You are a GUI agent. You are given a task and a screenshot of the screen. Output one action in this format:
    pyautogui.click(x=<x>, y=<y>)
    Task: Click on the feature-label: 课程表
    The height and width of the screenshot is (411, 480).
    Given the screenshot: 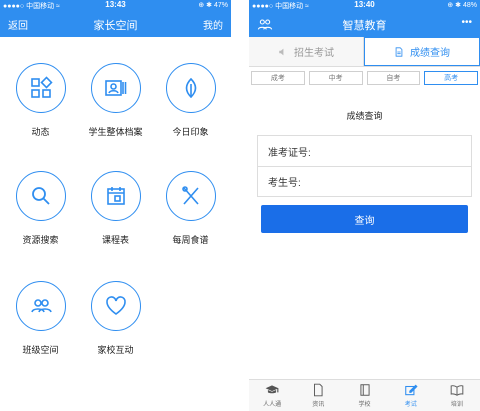 What is the action you would take?
    pyautogui.click(x=115, y=240)
    